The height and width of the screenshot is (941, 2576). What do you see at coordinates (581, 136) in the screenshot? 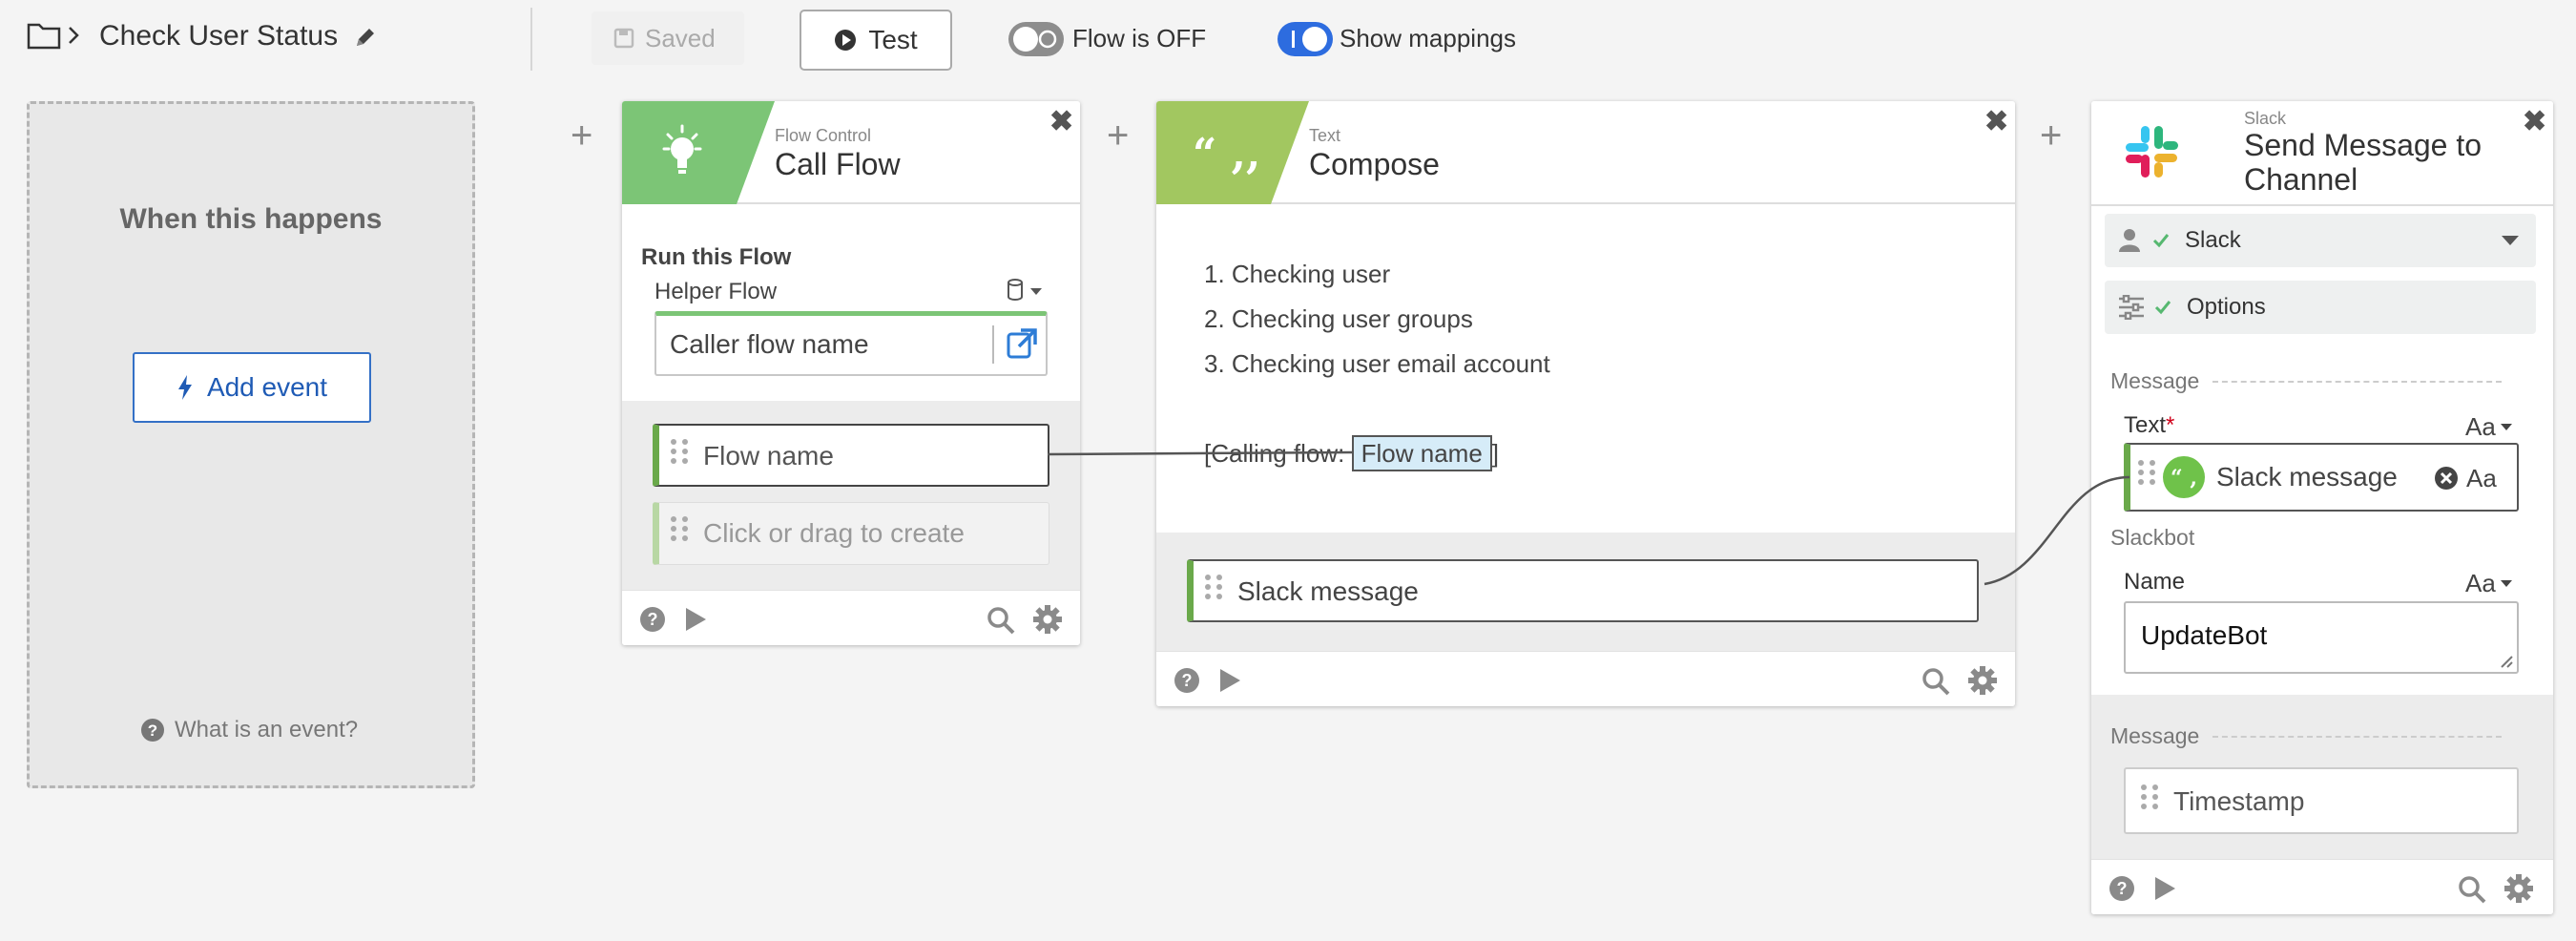
I see `add-step-plus-1: +` at bounding box center [581, 136].